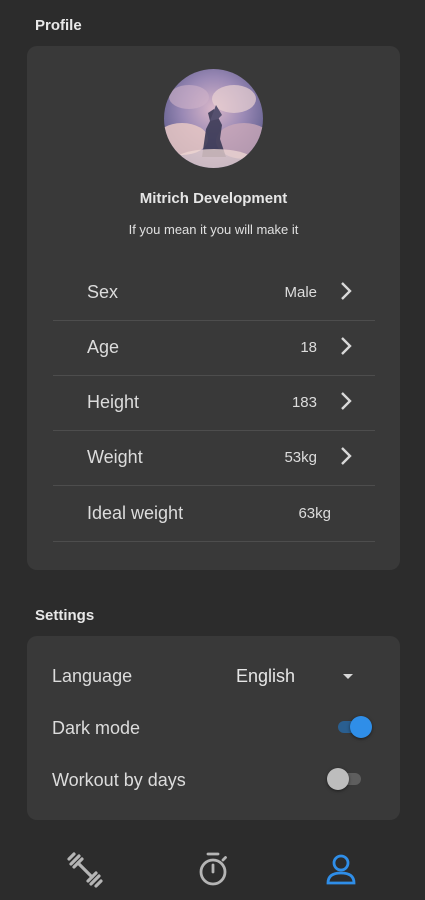 This screenshot has height=900, width=425. I want to click on profile-row-height: Height 183, so click(214, 403).